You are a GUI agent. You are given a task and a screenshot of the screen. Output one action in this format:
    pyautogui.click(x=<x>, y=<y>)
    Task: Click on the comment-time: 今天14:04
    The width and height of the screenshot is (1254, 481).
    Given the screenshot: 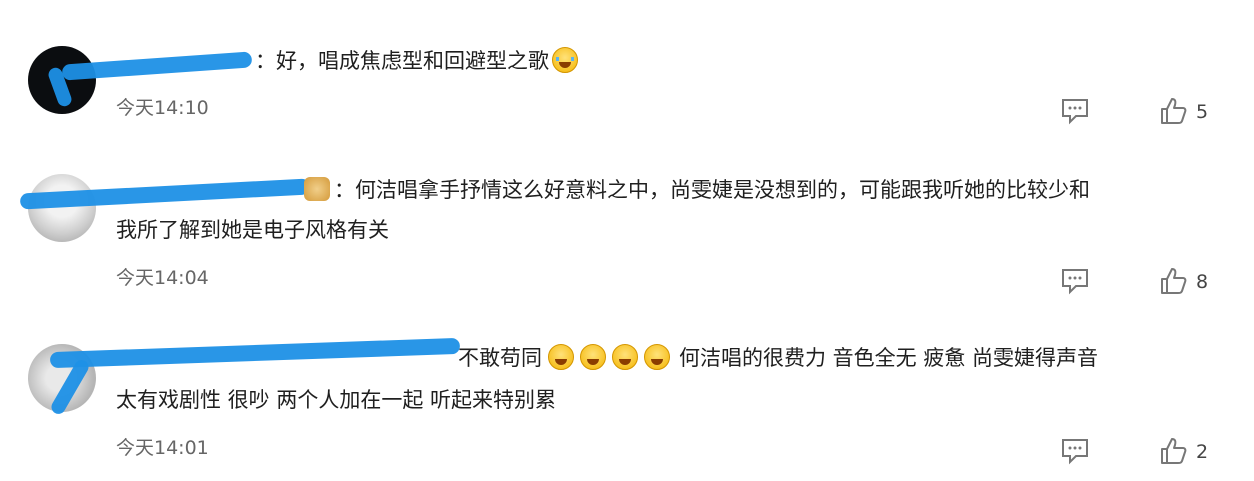 What is the action you would take?
    pyautogui.click(x=162, y=278)
    